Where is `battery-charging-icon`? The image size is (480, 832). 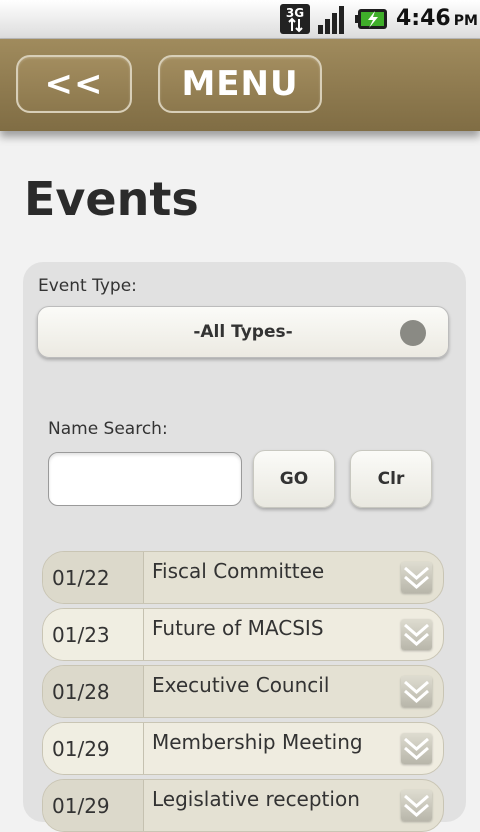 battery-charging-icon is located at coordinates (371, 19).